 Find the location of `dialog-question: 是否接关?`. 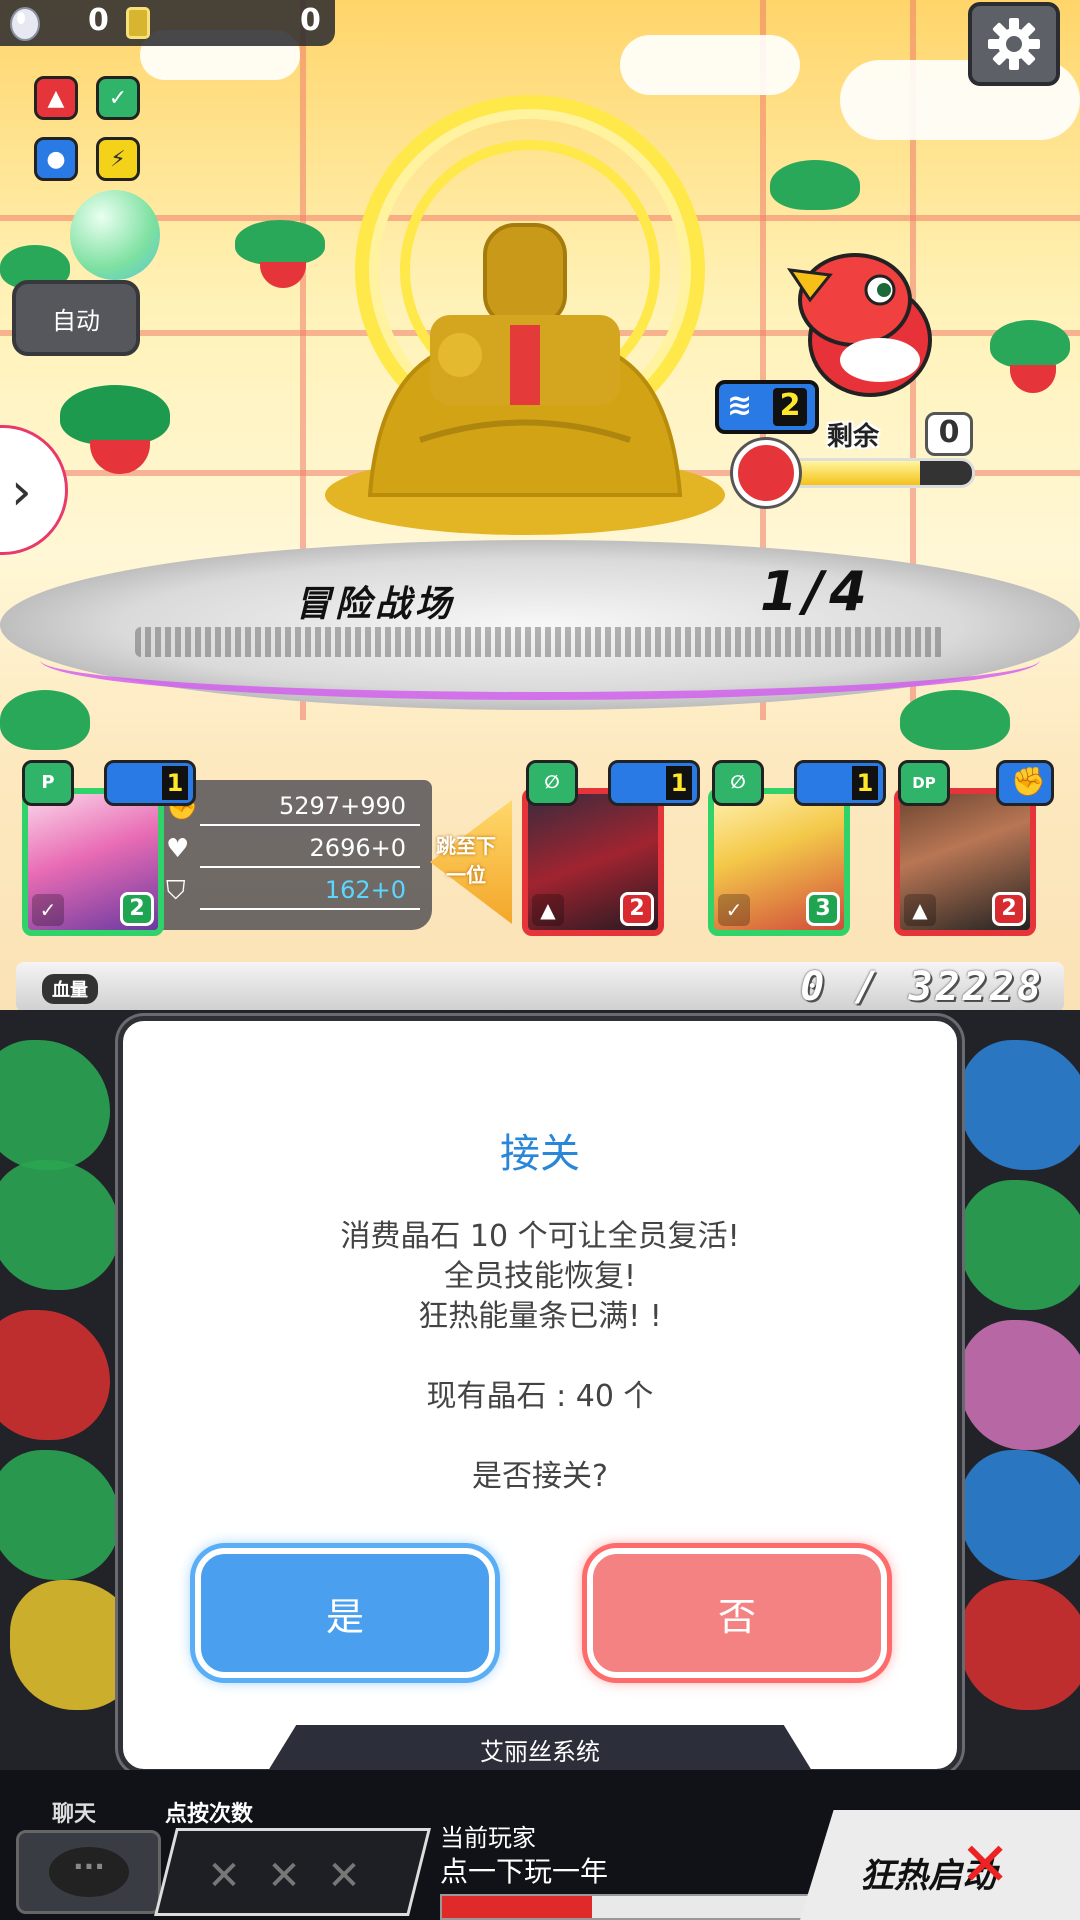

dialog-question: 是否接关? is located at coordinates (540, 1476).